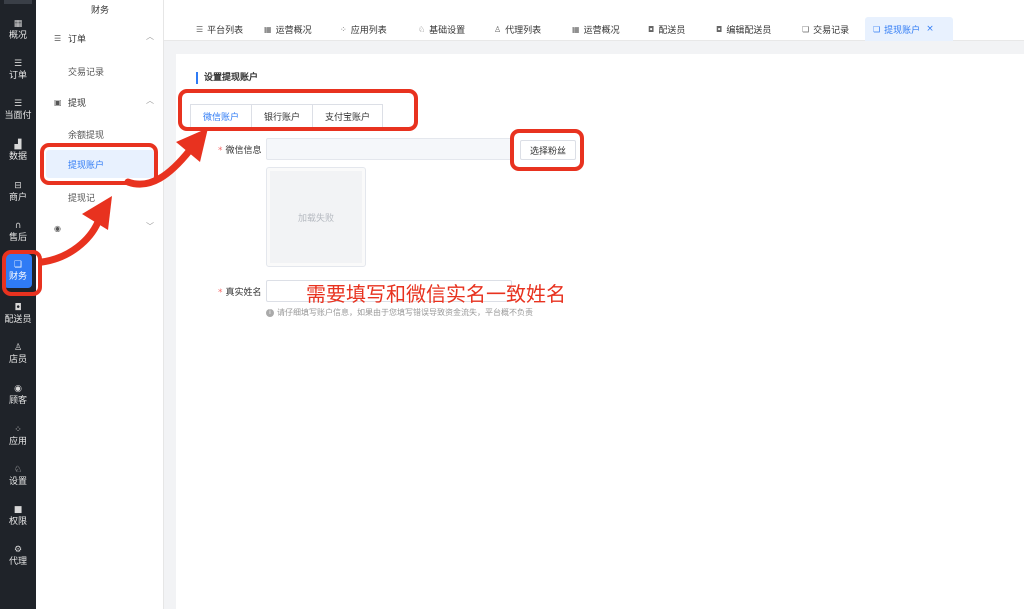 Image resolution: width=1024 pixels, height=609 pixels. Describe the element at coordinates (909, 29) in the screenshot. I see `tab-withdraw-account: ❏ 提现账户 ×` at that location.